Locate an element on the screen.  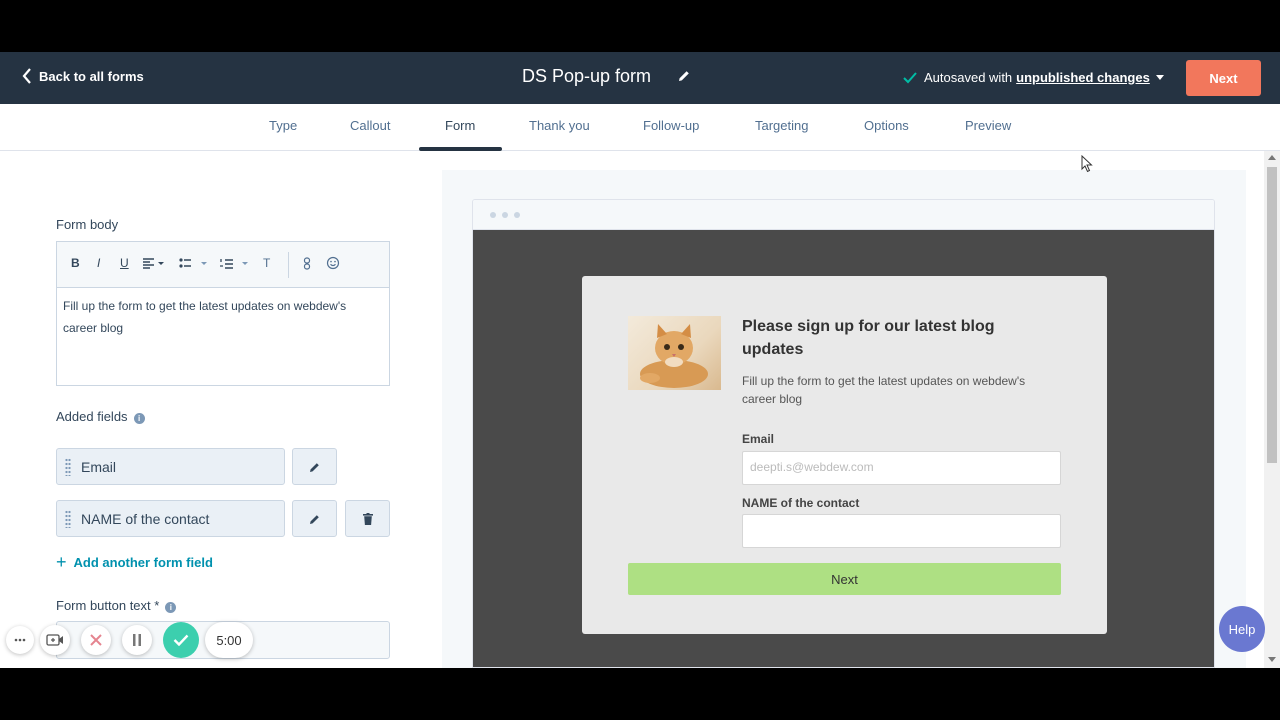
plus-icon: + is located at coordinates (61, 562).